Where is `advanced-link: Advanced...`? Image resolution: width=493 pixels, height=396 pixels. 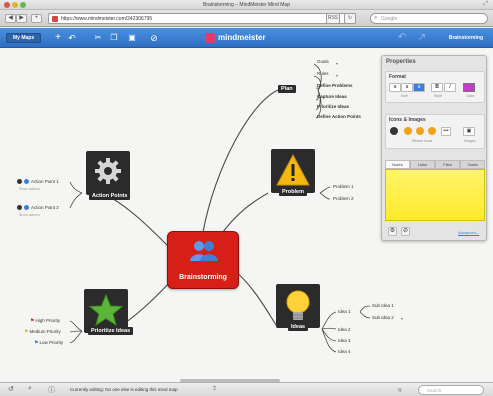
advanced-link: Advanced... is located at coordinates (468, 232).